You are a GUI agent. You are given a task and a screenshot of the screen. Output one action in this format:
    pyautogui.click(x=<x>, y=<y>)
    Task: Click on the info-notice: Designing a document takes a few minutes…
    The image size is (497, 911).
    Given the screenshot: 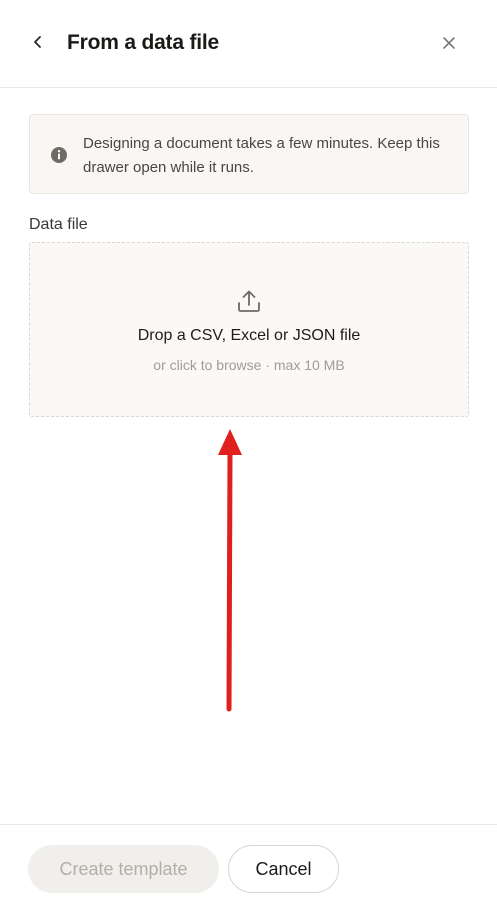 What is the action you would take?
    pyautogui.click(x=249, y=154)
    